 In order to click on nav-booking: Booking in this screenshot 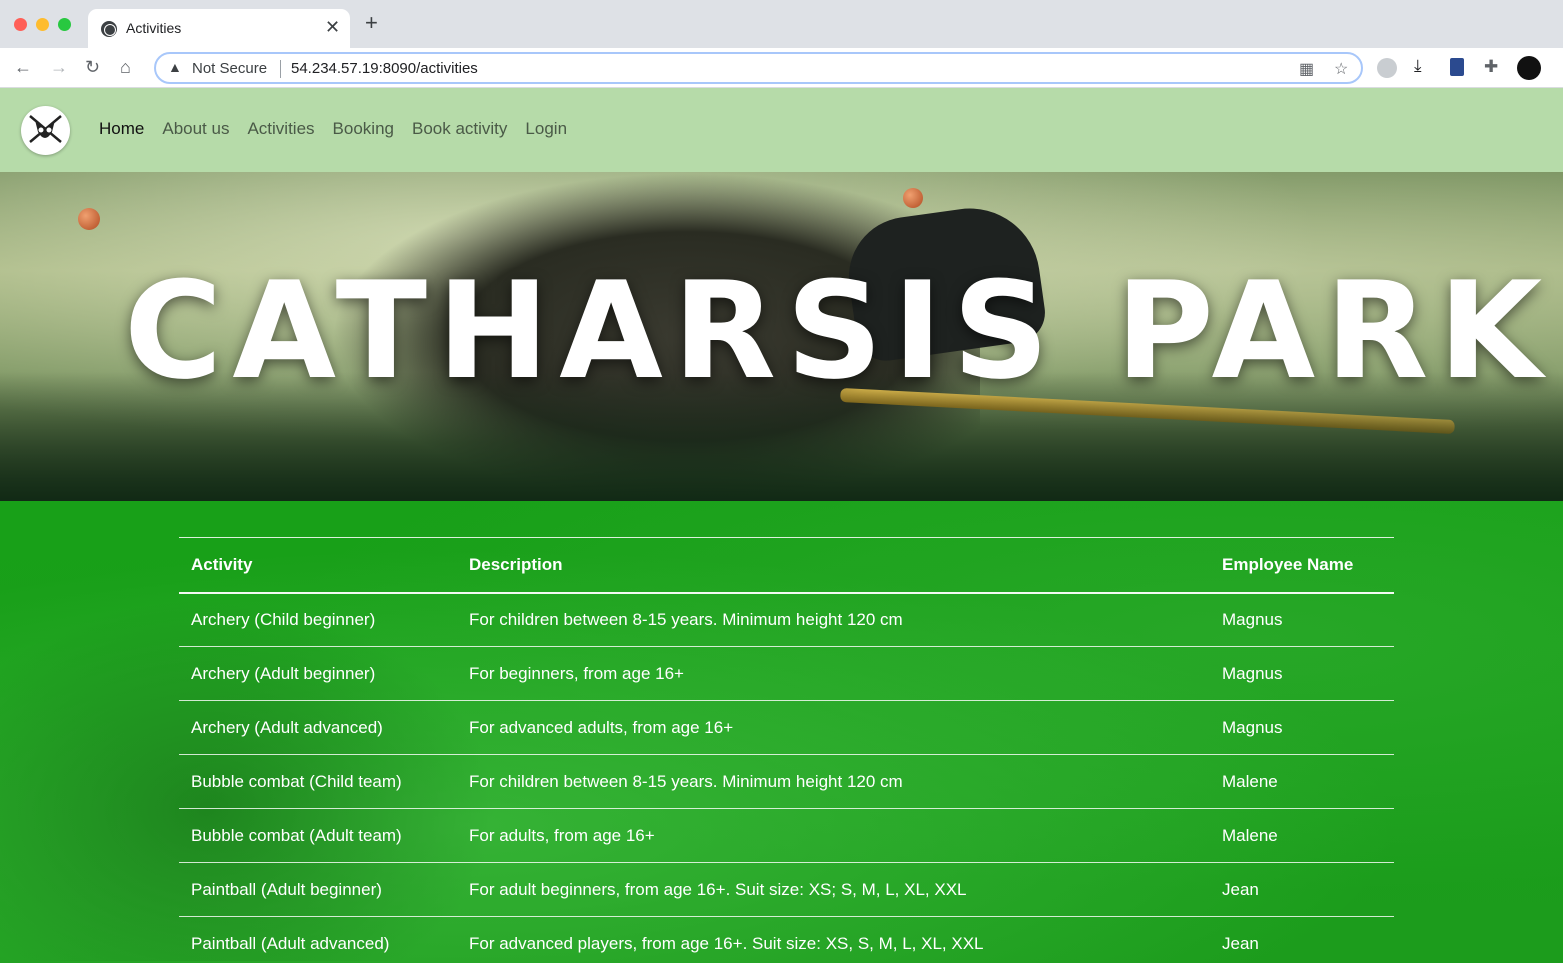, I will do `click(363, 129)`.